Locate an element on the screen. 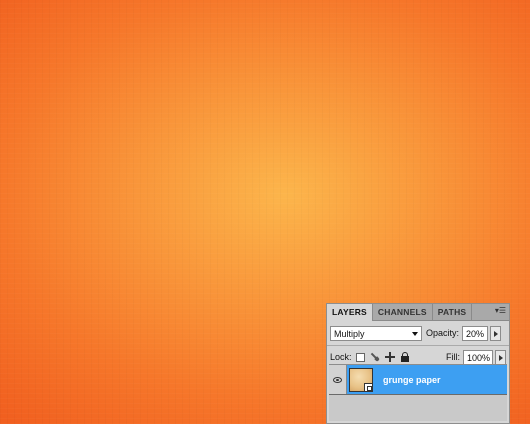 The height and width of the screenshot is (424, 530). tab-paths: PATHS is located at coordinates (453, 312).